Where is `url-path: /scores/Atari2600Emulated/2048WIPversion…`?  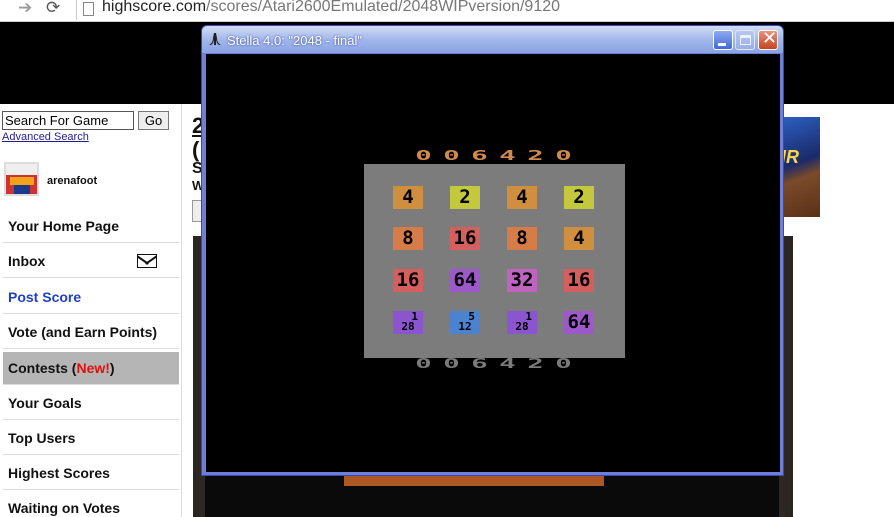
url-path: /scores/Atari2600Emulated/2048WIPversion… is located at coordinates (383, 7).